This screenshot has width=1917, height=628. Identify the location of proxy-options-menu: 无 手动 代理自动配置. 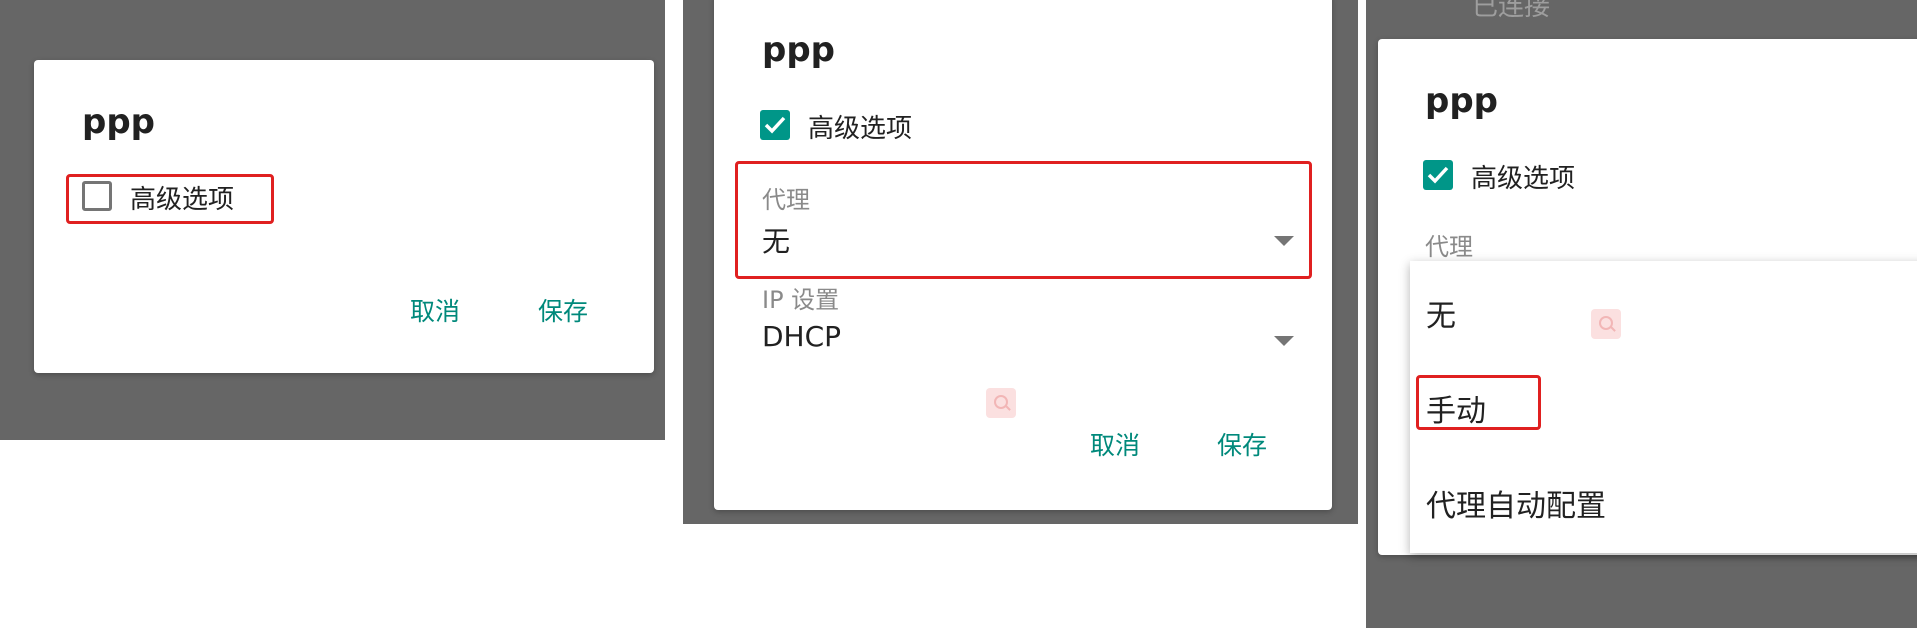
(1663, 407).